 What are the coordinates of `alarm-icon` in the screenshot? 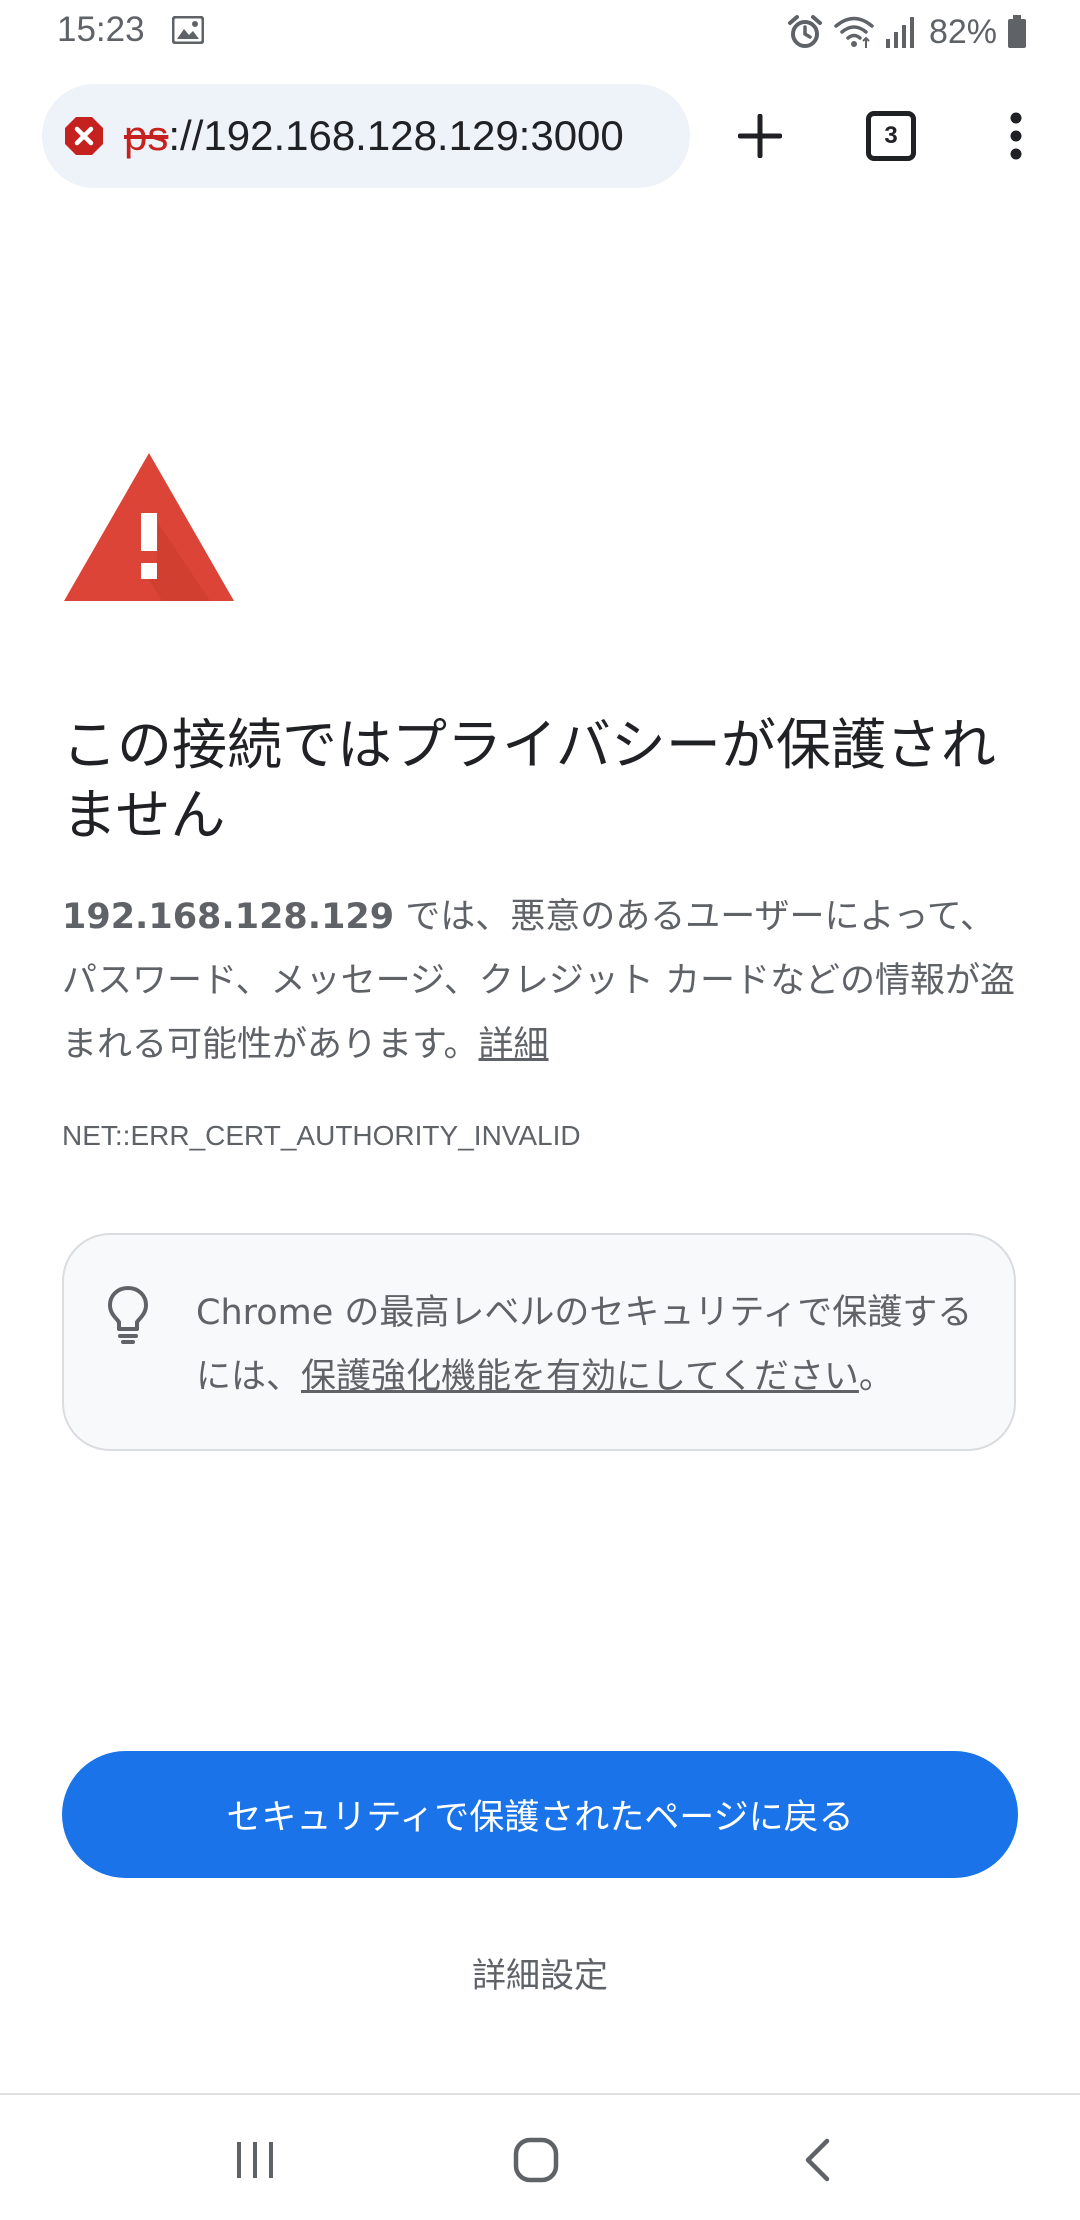 It's located at (804, 31).